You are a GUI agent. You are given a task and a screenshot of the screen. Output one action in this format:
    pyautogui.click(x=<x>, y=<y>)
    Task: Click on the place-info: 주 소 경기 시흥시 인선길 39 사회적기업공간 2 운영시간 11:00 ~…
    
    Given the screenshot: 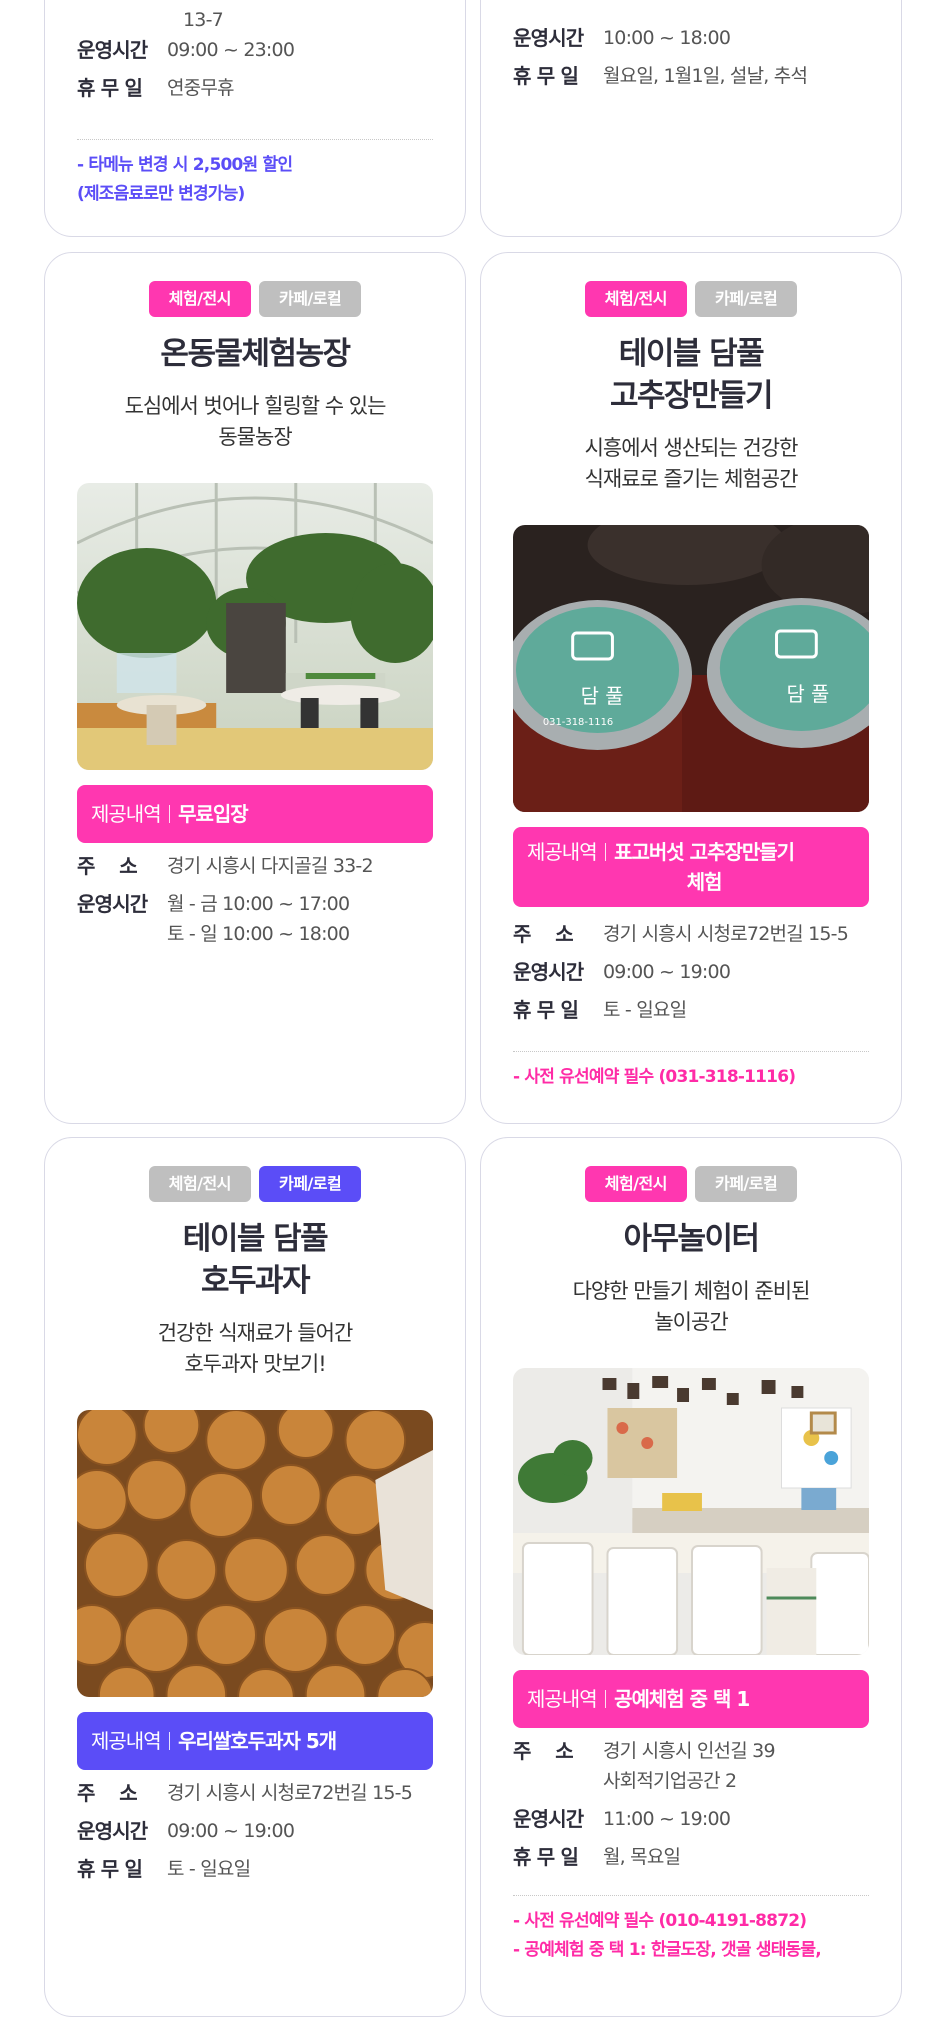 What is the action you would take?
    pyautogui.click(x=691, y=1808)
    